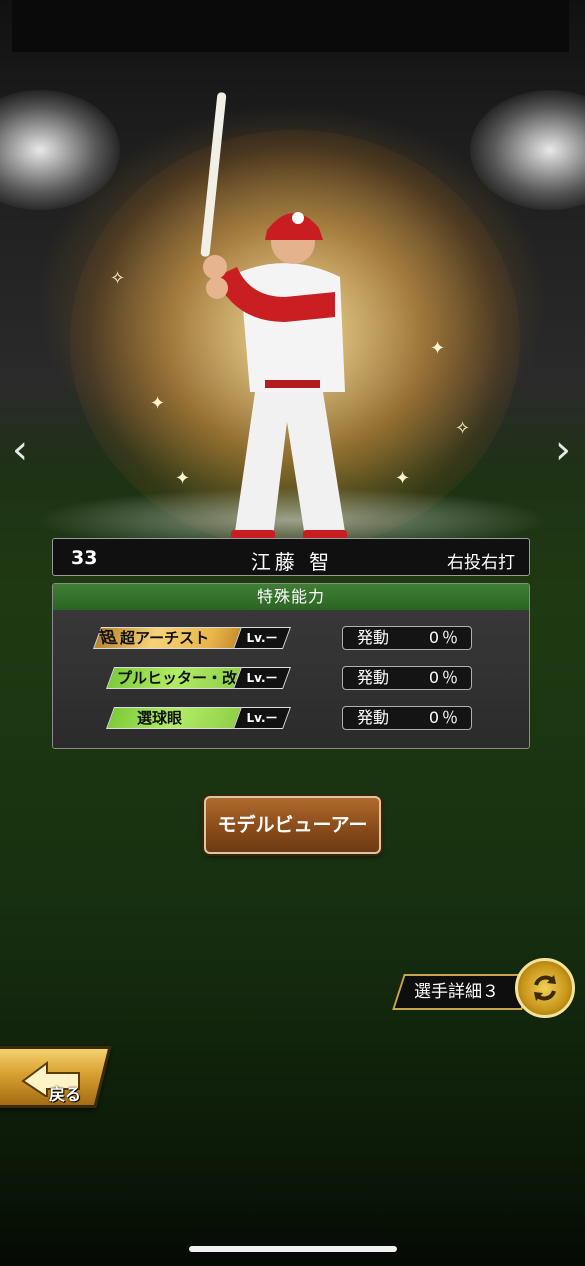 This screenshot has width=585, height=1266. I want to click on home-indicator, so click(293, 1249).